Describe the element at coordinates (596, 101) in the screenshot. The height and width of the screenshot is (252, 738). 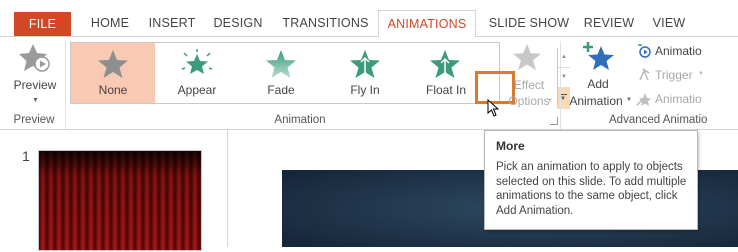
I see `add-animation-label-2: Animation` at that location.